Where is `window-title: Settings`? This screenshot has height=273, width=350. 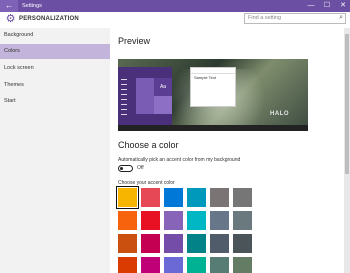
window-title: Settings is located at coordinates (32, 6).